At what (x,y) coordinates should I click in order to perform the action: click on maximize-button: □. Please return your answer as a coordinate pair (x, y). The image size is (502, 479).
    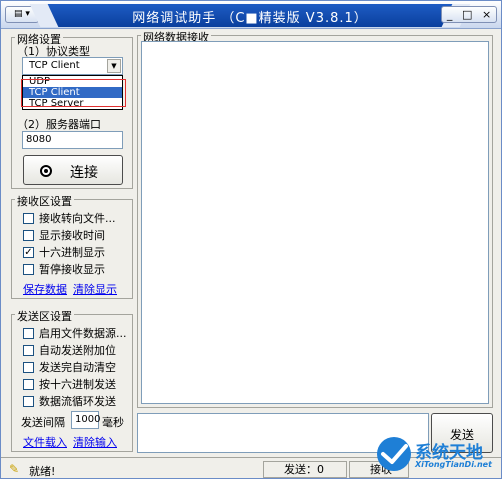
    Looking at the image, I should click on (467, 14).